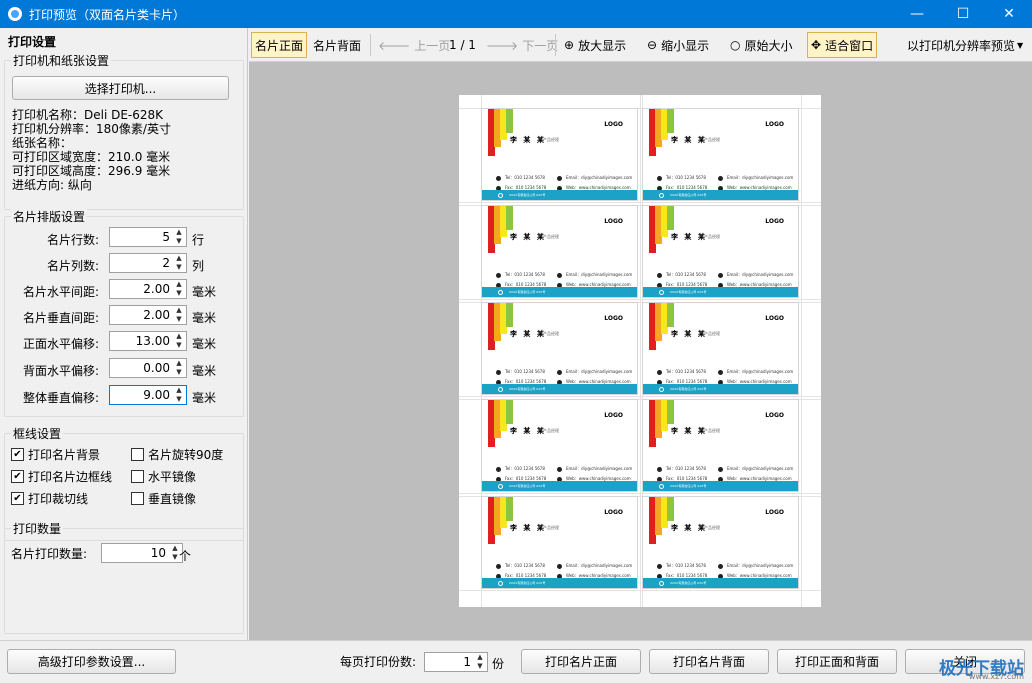  What do you see at coordinates (569, 45) in the screenshot?
I see `zoom-in-icon: ⊕` at bounding box center [569, 45].